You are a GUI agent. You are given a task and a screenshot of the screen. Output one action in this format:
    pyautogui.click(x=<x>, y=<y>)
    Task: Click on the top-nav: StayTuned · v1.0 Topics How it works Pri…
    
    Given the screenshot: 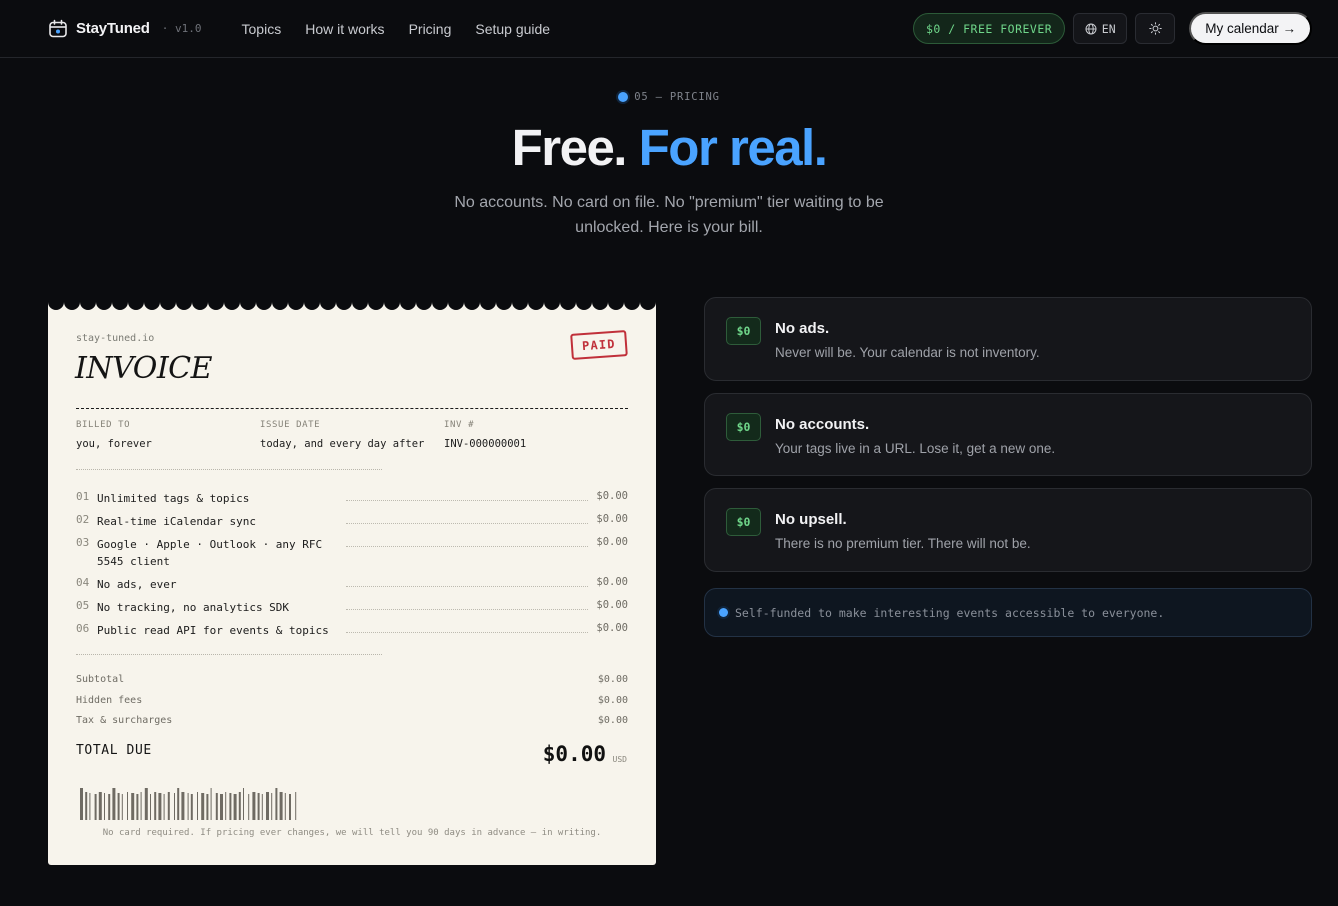 What is the action you would take?
    pyautogui.click(x=669, y=29)
    